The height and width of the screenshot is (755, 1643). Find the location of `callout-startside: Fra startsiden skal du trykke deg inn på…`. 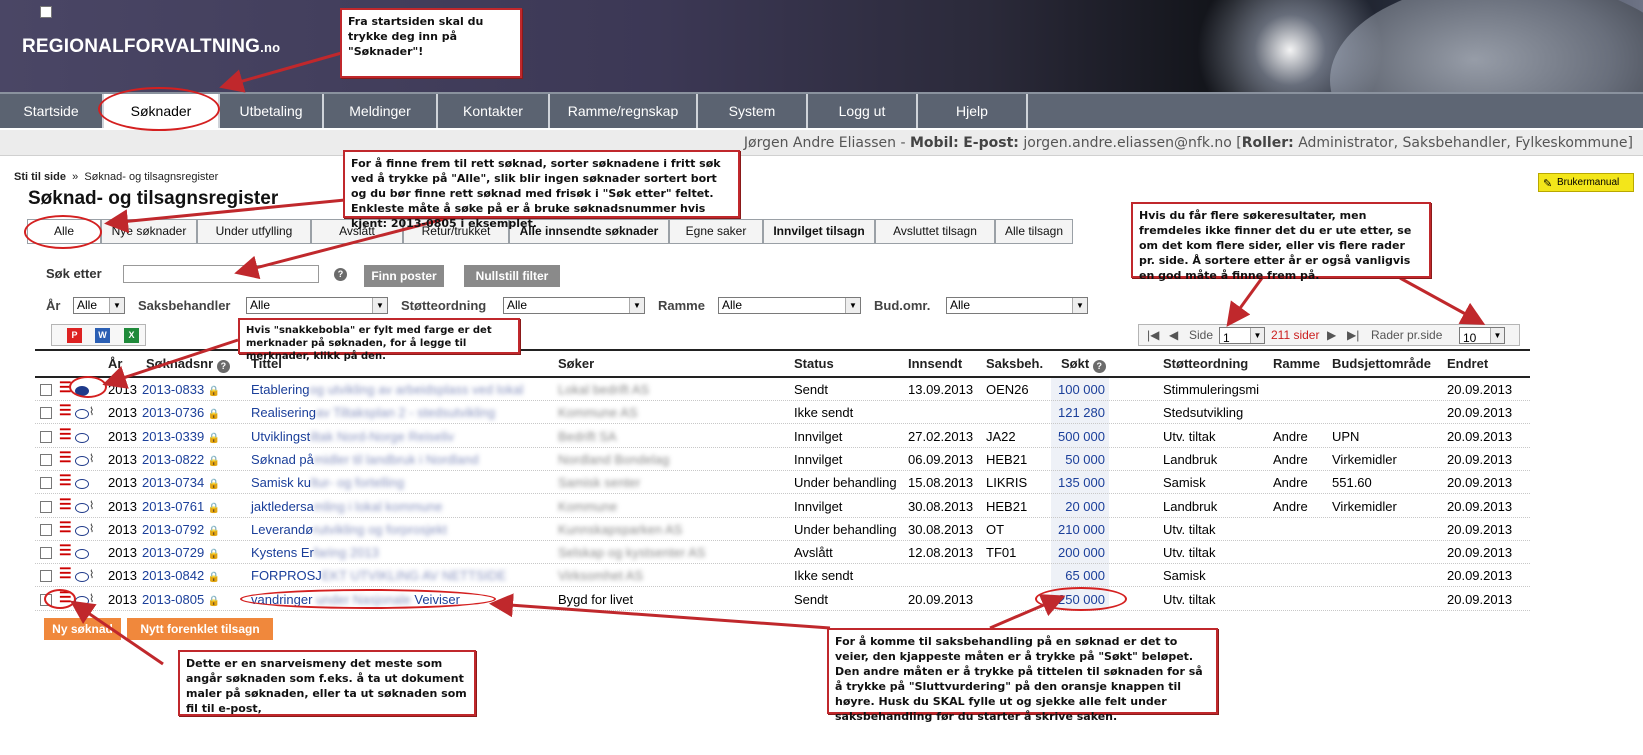

callout-startside: Fra startsiden skal du trykke deg inn på… is located at coordinates (431, 43).